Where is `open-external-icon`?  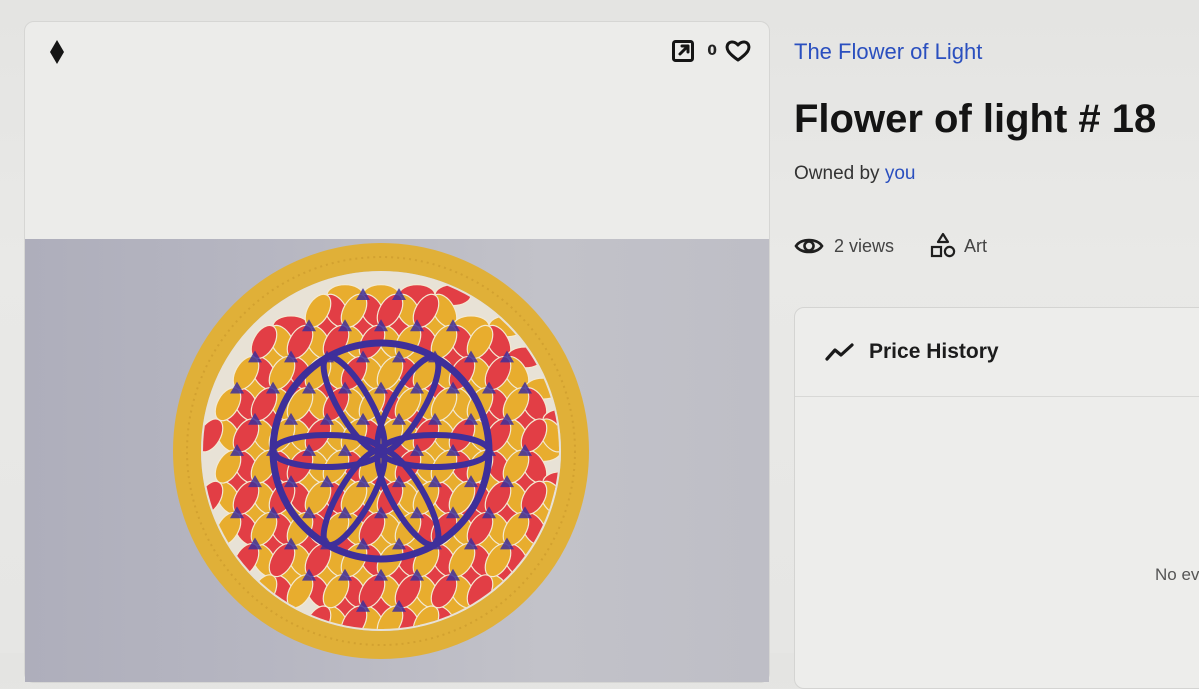 open-external-icon is located at coordinates (683, 51).